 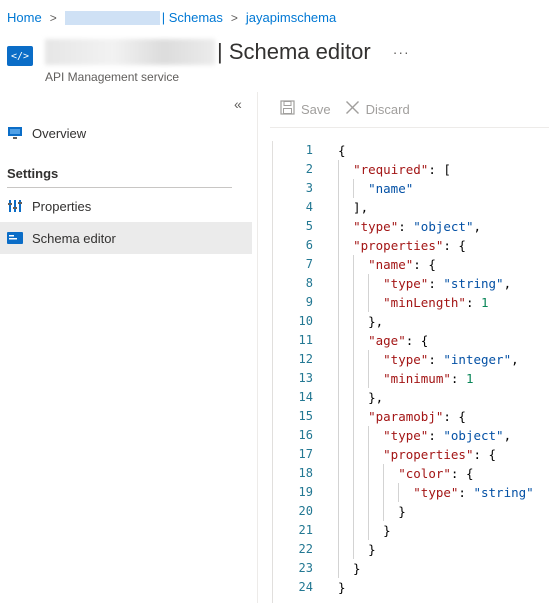 I want to click on code-line: 9 "minLength": 1, so click(x=411, y=302).